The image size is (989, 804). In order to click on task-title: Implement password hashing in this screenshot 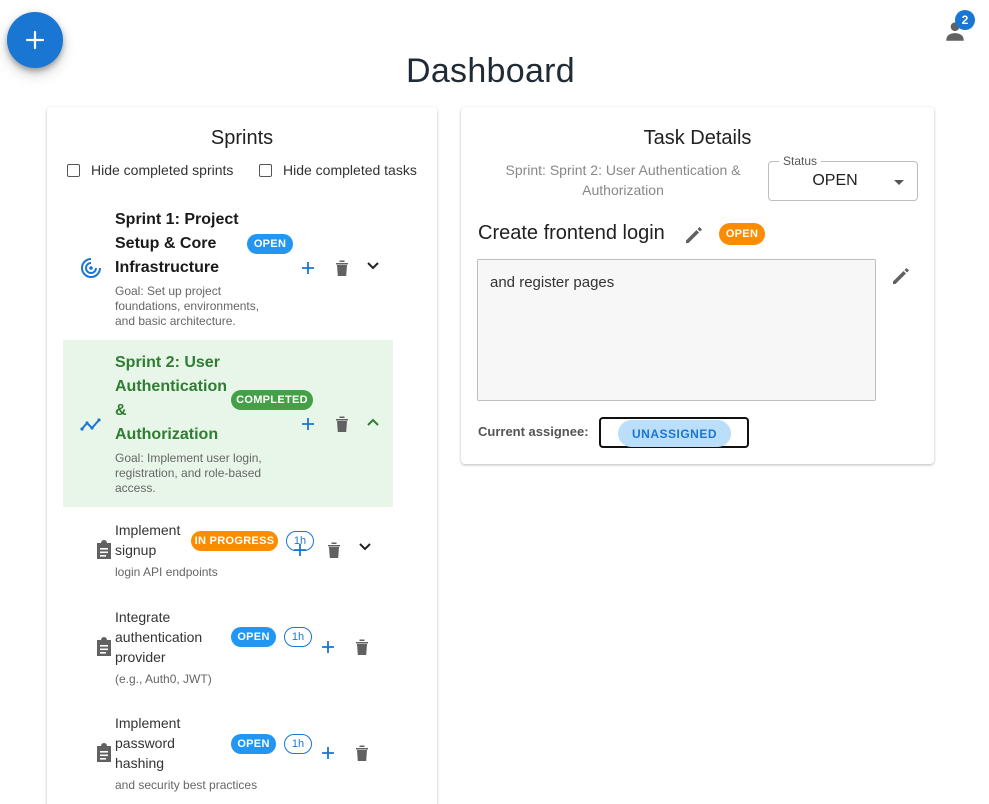, I will do `click(148, 743)`.